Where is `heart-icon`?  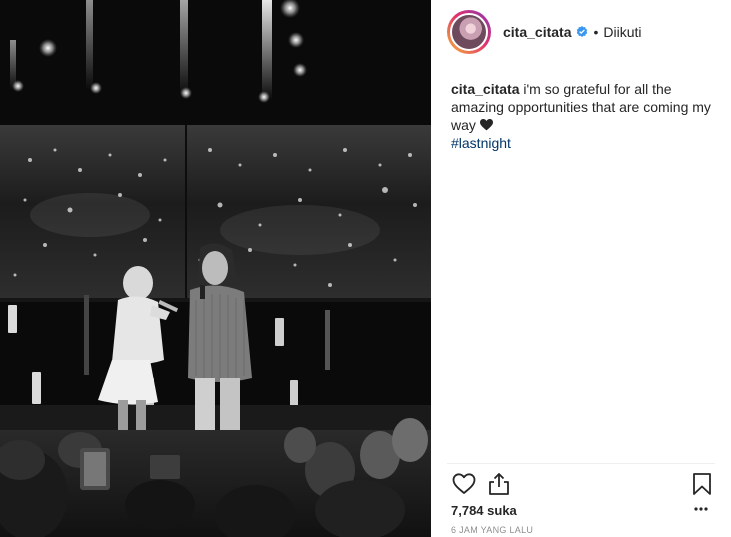
heart-icon is located at coordinates (464, 484).